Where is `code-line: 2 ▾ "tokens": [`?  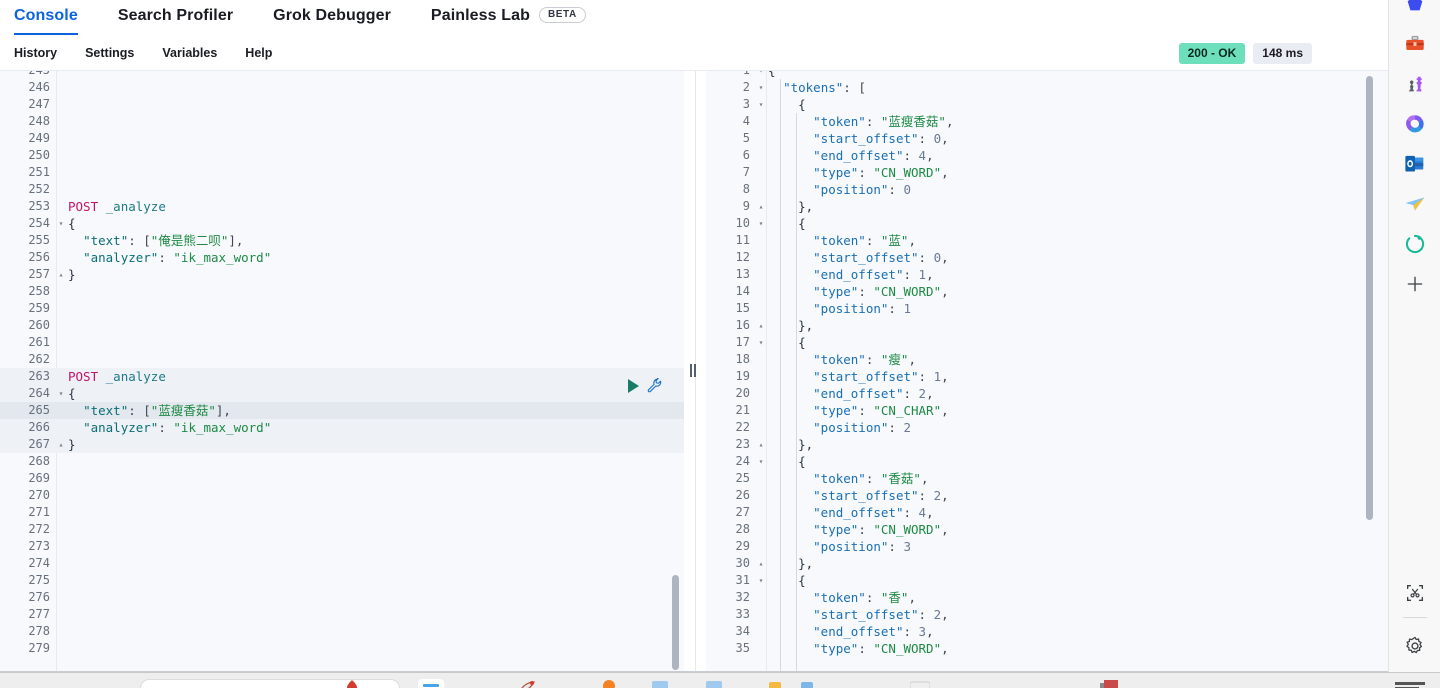
code-line: 2 ▾ "tokens": [ is located at coordinates (1047, 87).